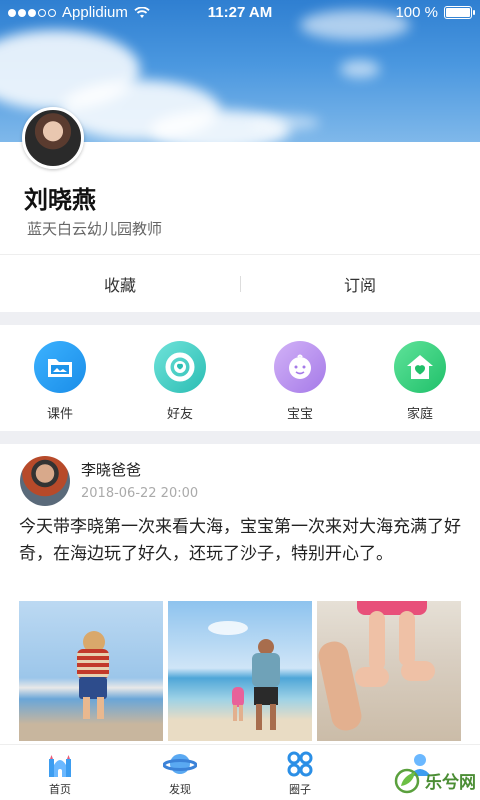 The image size is (480, 800). What do you see at coordinates (300, 789) in the screenshot?
I see `nav-label: 圈子` at bounding box center [300, 789].